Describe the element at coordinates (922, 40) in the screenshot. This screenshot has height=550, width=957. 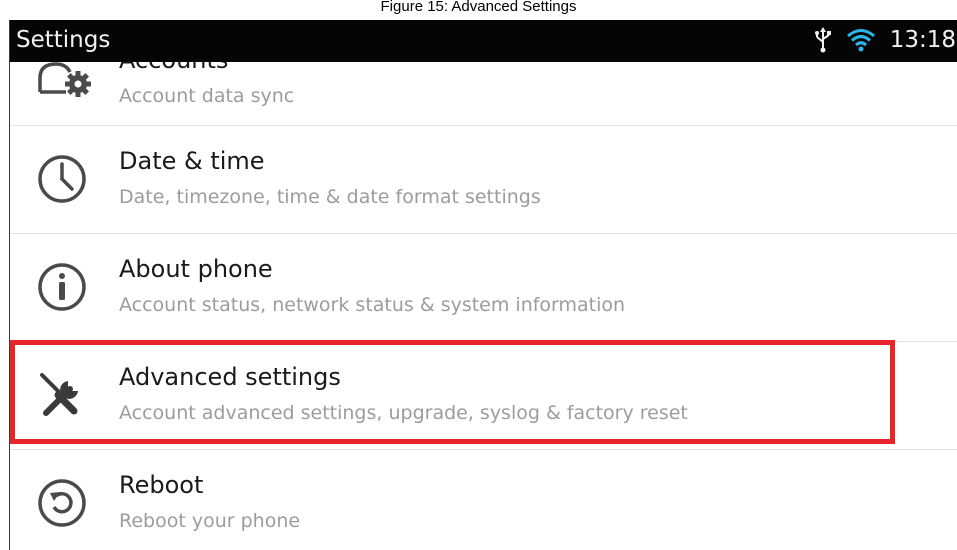
I see `status-bar-time: 13:18` at that location.